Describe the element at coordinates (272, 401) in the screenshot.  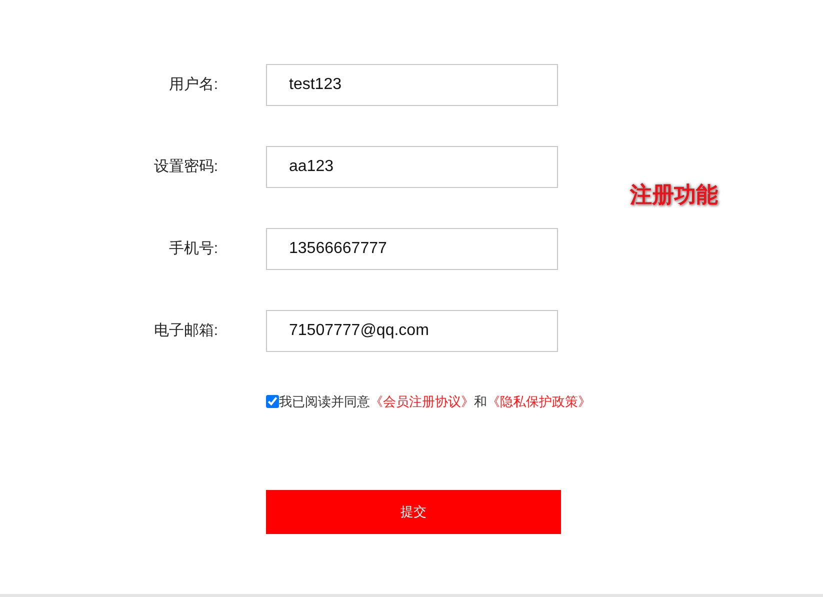
I see `agree-checkbox` at that location.